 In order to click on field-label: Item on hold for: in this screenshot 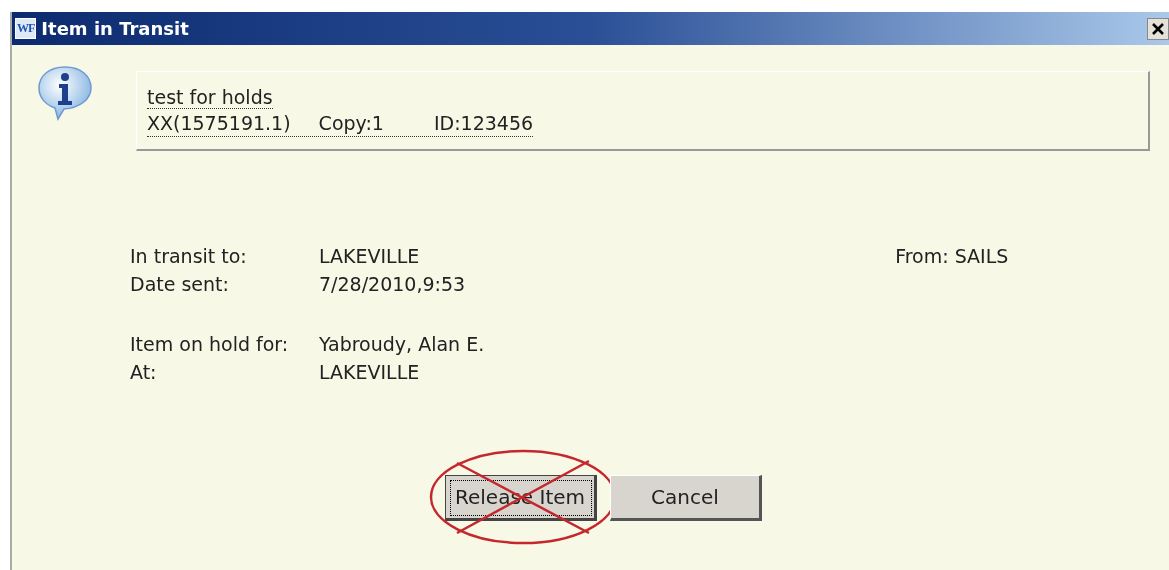, I will do `click(210, 344)`.